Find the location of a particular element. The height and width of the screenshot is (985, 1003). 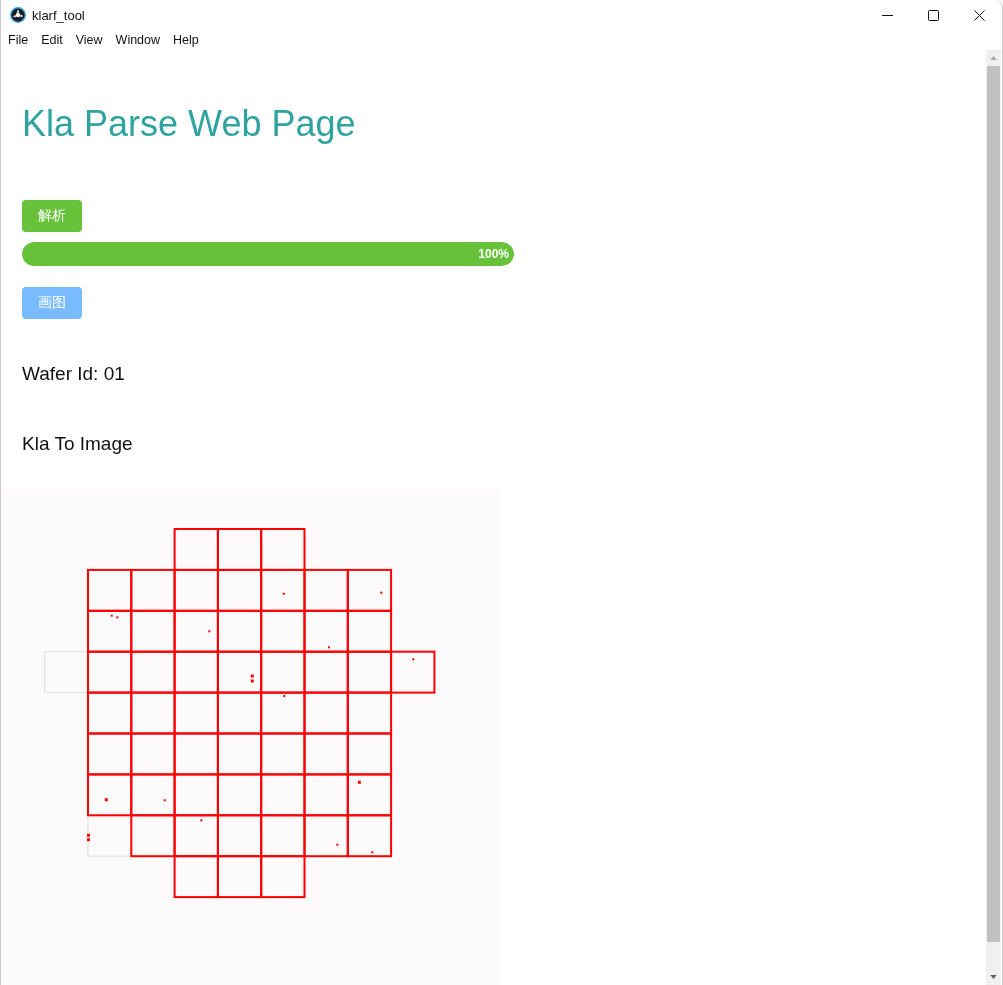

scroll-down-icon is located at coordinates (993, 977).